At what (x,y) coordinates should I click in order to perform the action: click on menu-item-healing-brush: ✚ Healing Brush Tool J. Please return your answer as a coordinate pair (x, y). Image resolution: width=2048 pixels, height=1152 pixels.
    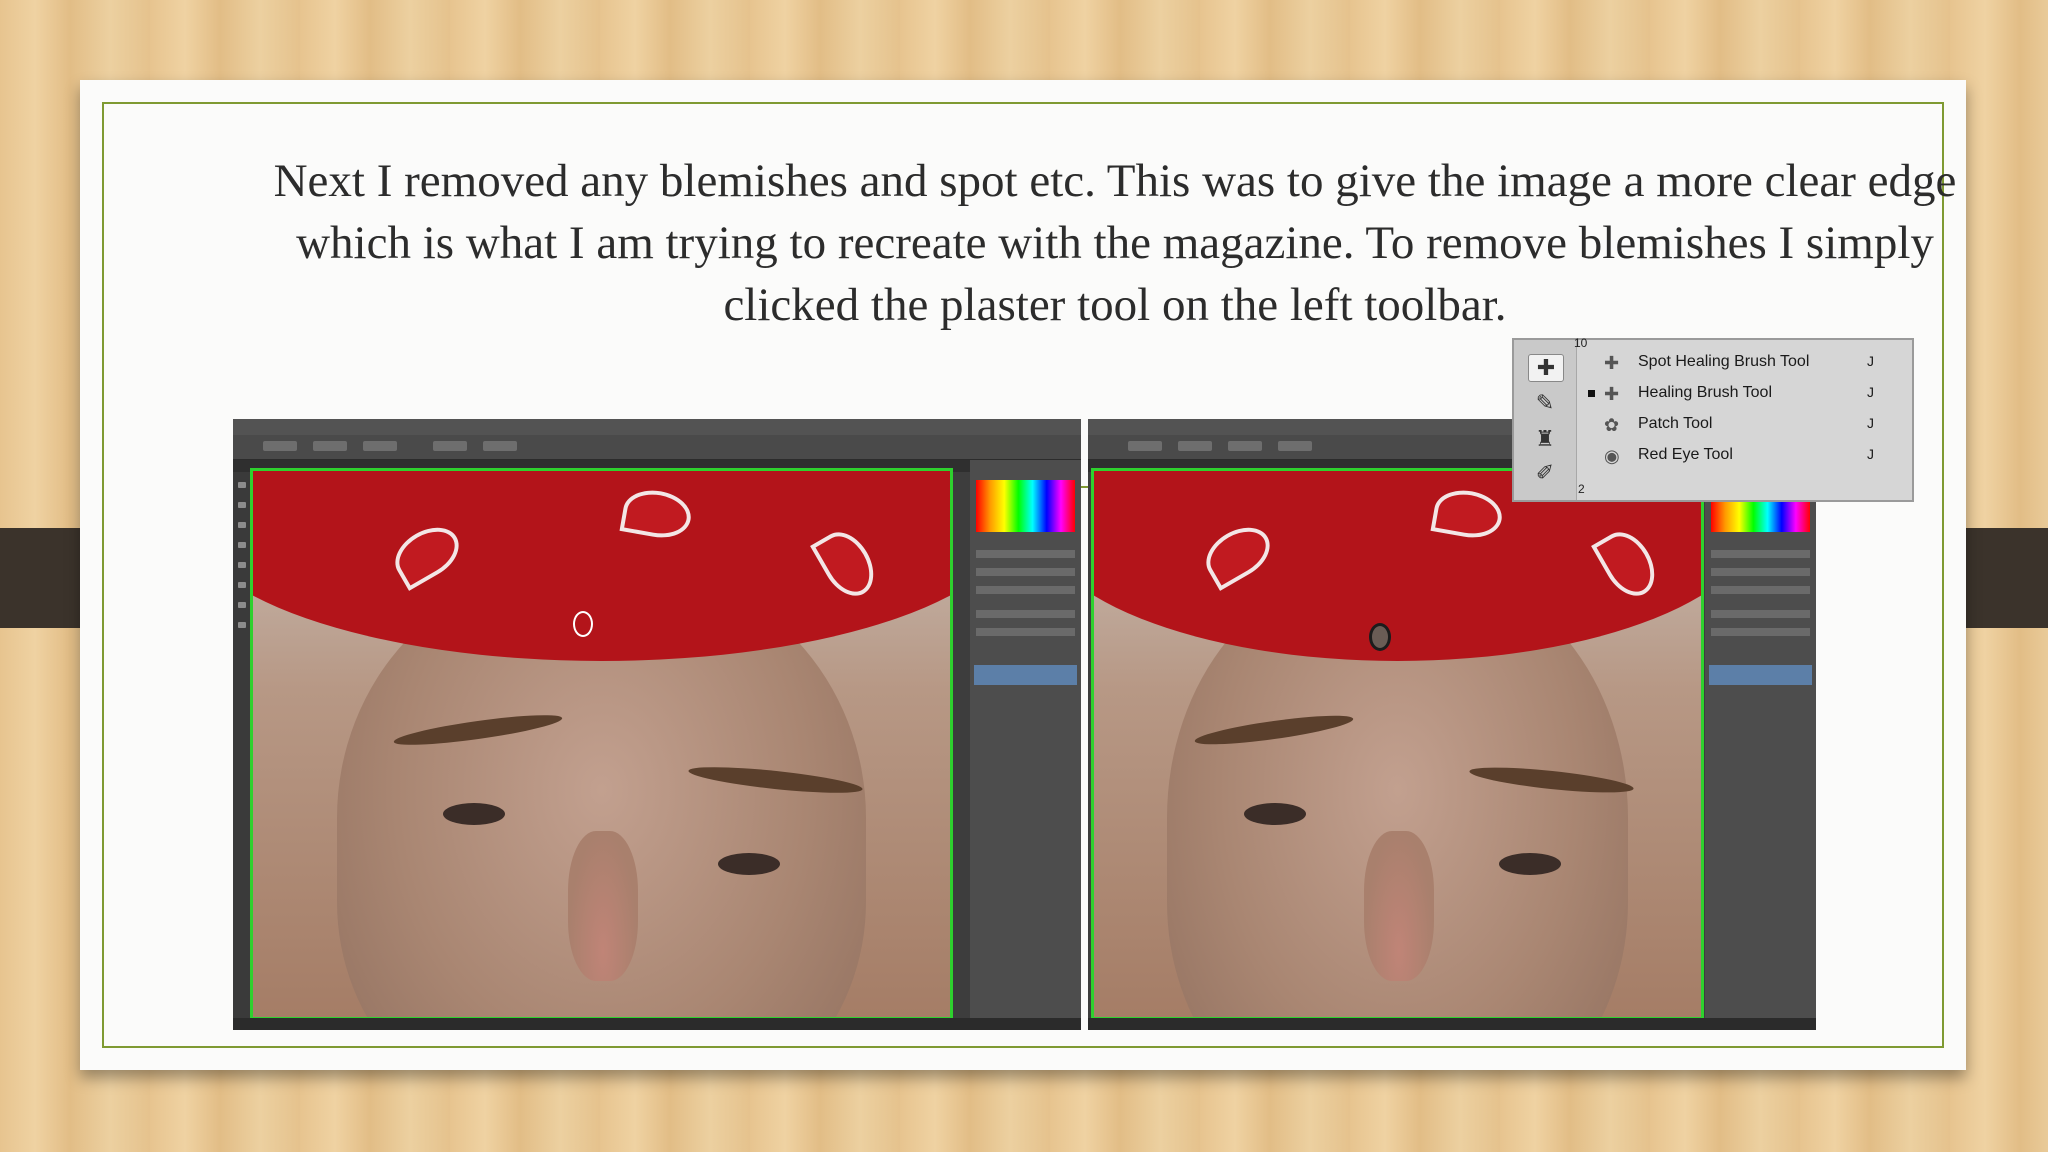
    Looking at the image, I should click on (1742, 394).